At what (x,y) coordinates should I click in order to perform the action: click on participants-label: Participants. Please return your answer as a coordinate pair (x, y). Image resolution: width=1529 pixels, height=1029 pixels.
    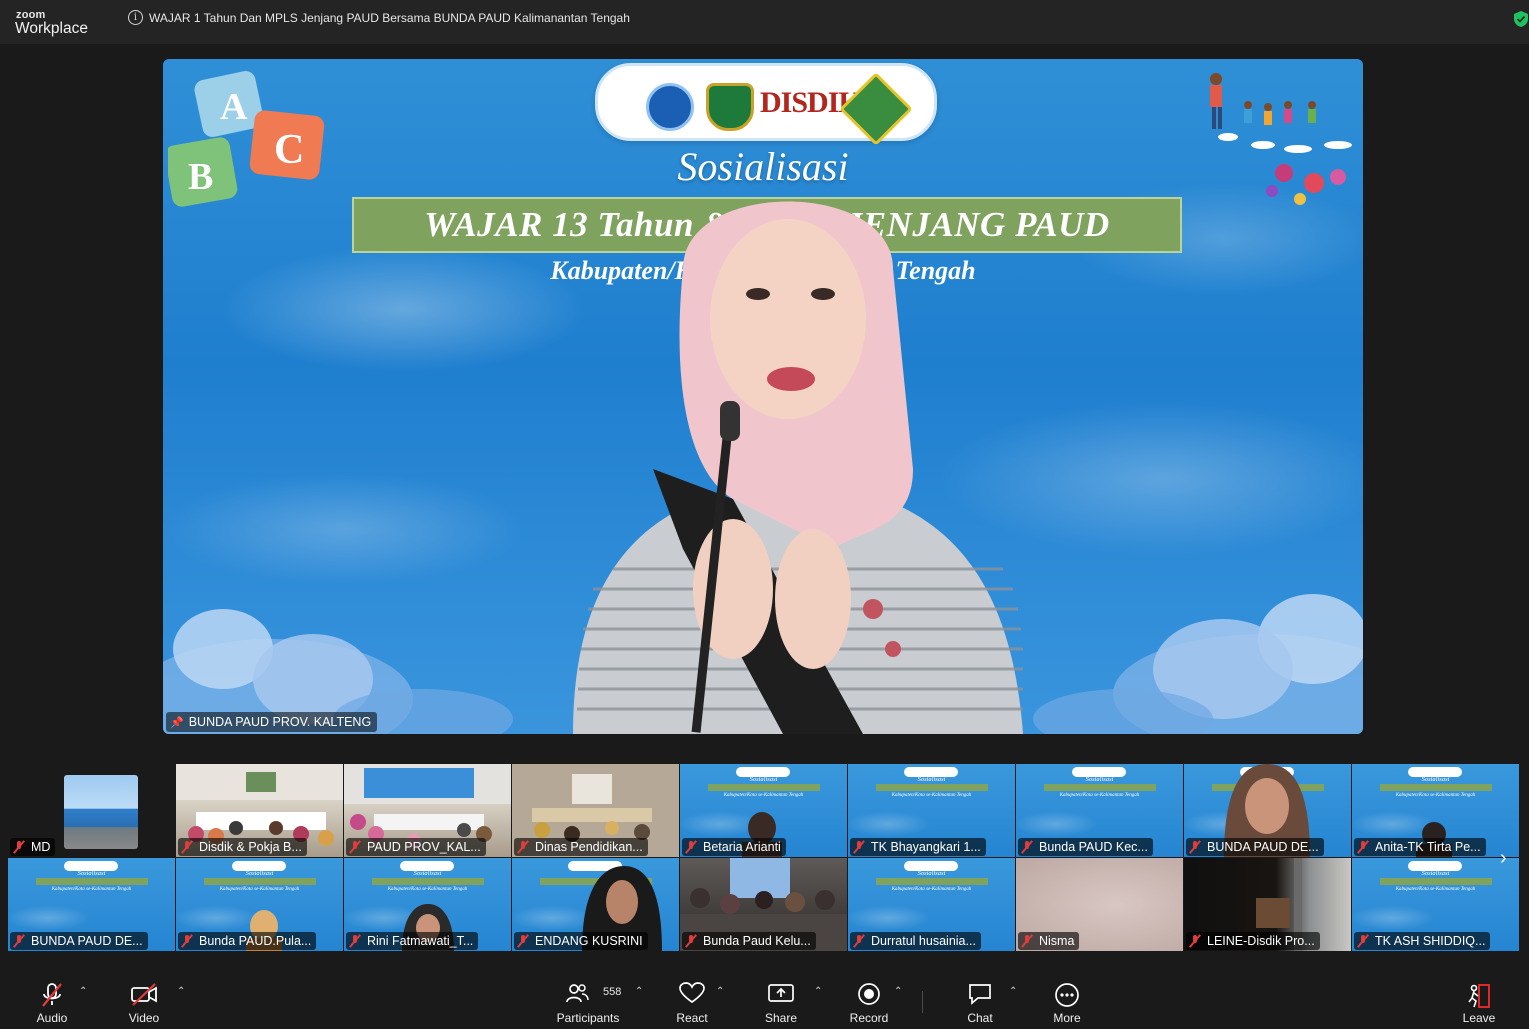
    Looking at the image, I should click on (588, 1018).